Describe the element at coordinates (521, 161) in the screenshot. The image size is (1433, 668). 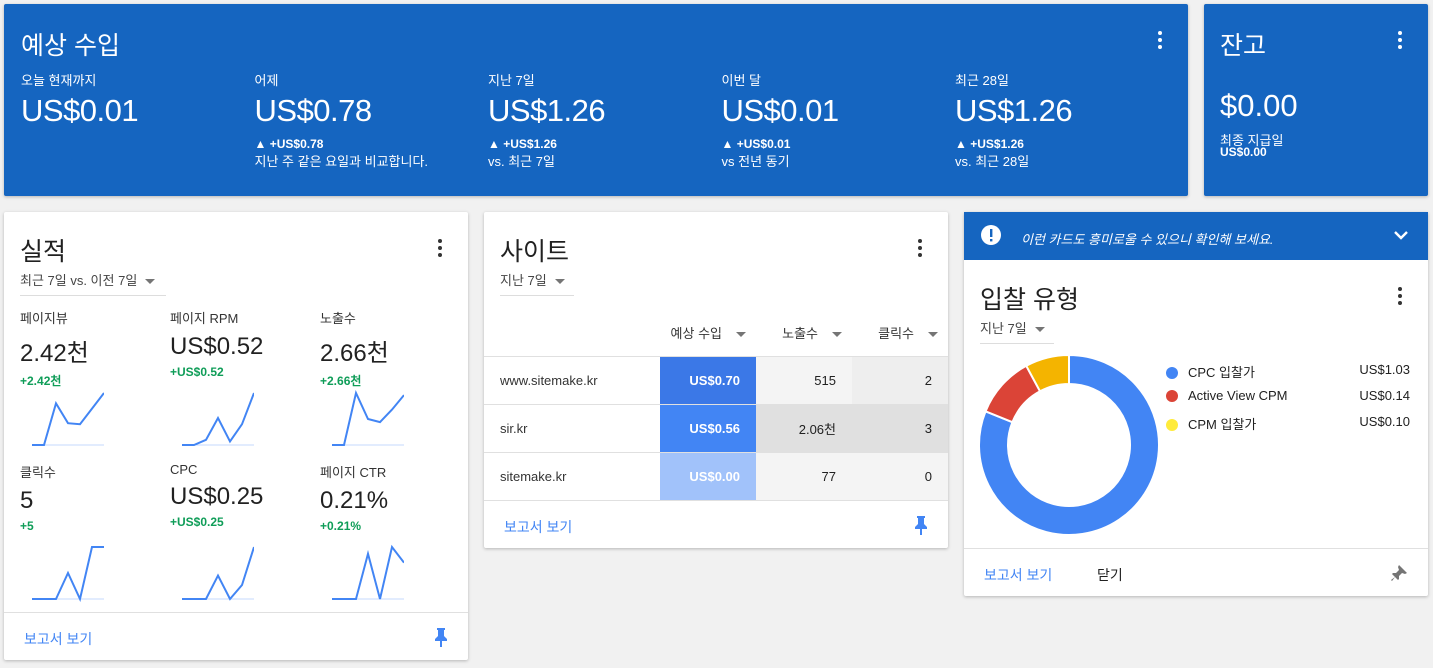
I see `stat-comparison: vs. 최근 7일` at that location.